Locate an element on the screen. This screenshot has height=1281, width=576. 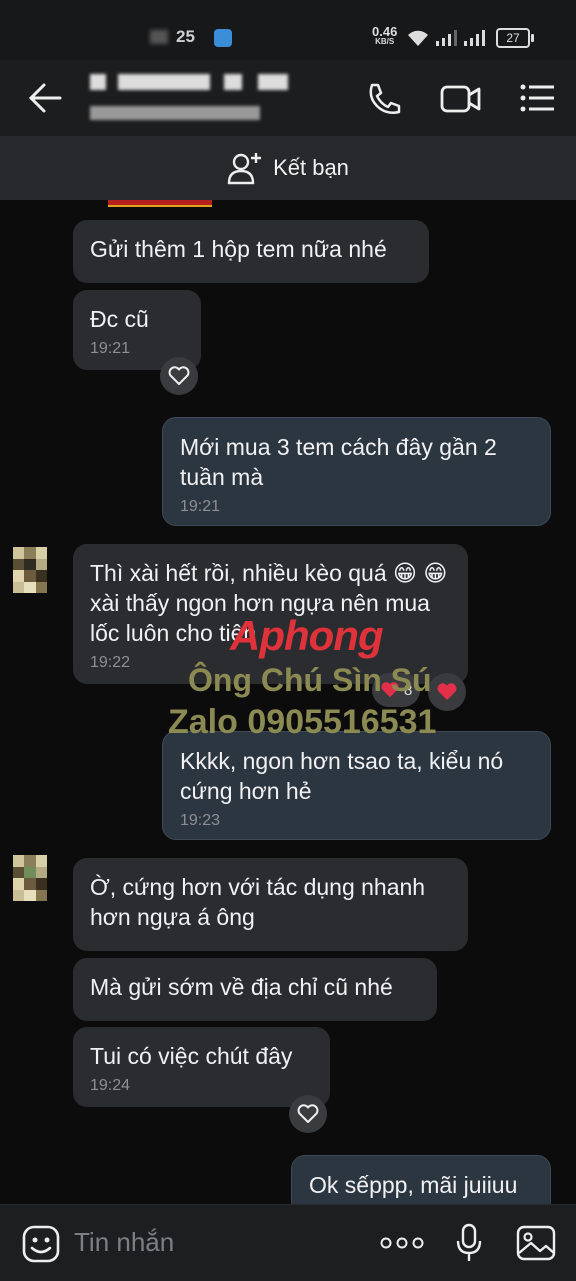
message-bubble-incoming: Tui có việc chút đây 19:24 is located at coordinates (201, 1067).